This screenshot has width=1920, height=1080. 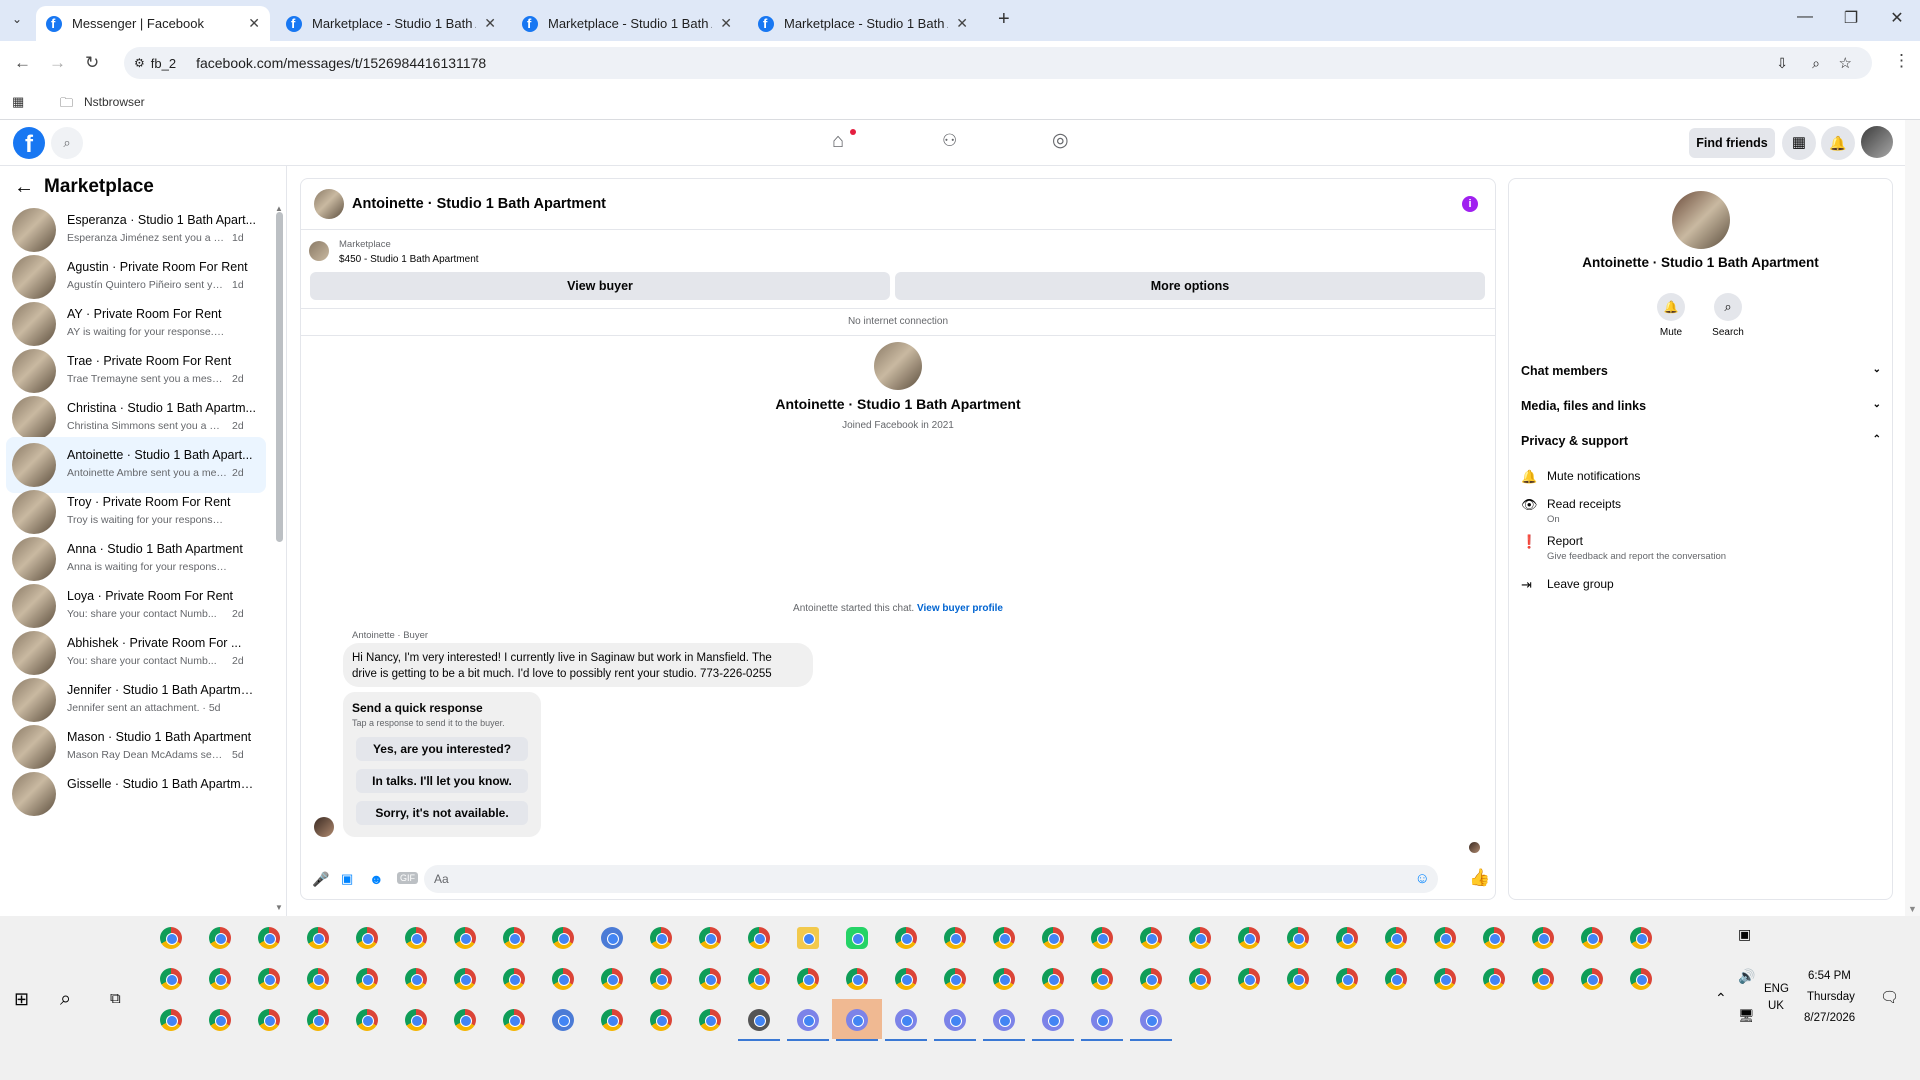 What do you see at coordinates (442, 813) in the screenshot?
I see `quick-response-not-available: Sorry, it's not available.` at bounding box center [442, 813].